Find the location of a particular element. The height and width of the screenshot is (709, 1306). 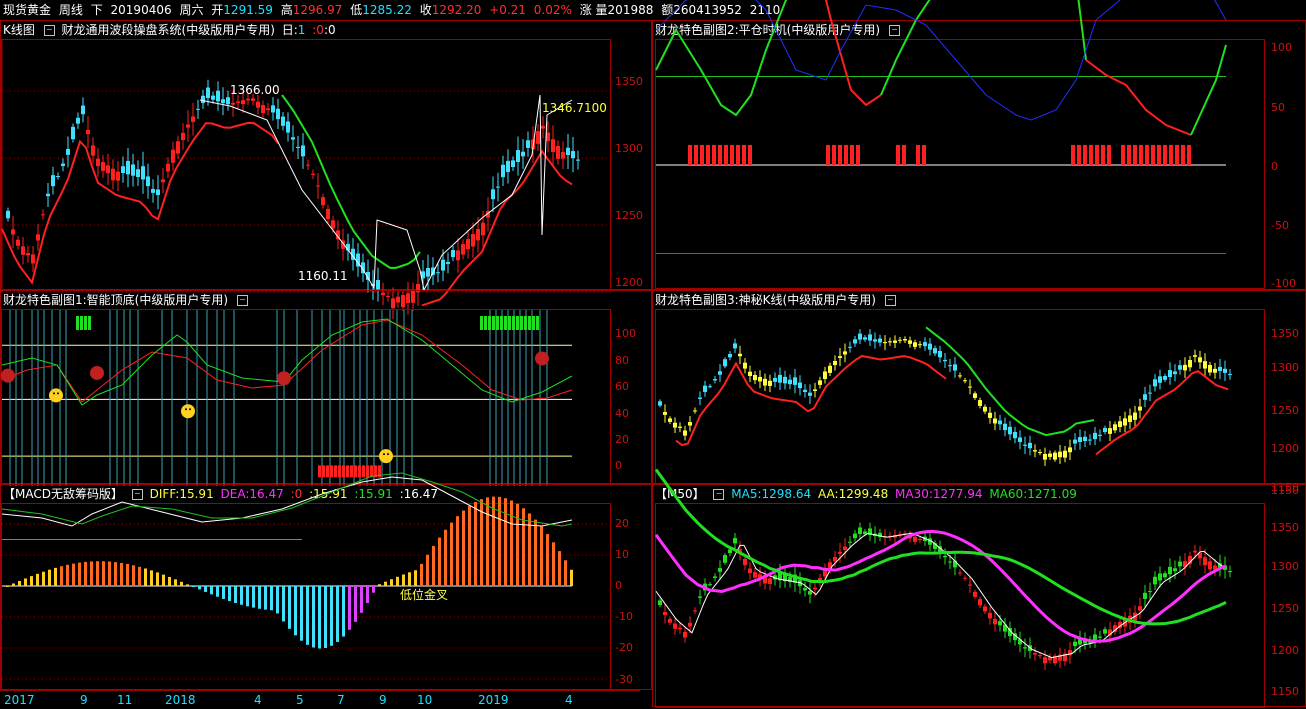

sub1-chart is located at coordinates (306, 398).